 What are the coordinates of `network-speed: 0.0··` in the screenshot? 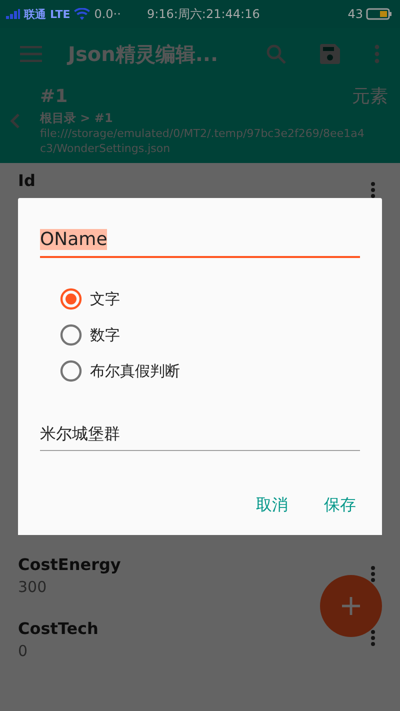 It's located at (107, 14).